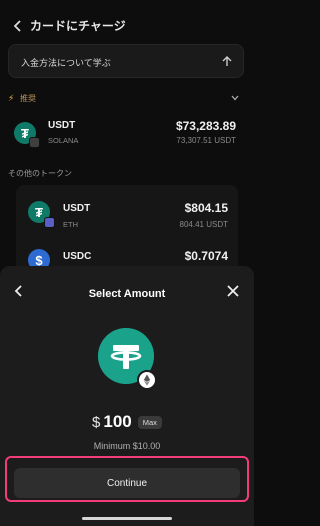 Image resolution: width=320 pixels, height=526 pixels. I want to click on token-amount: $73,283.89, so click(205, 126).